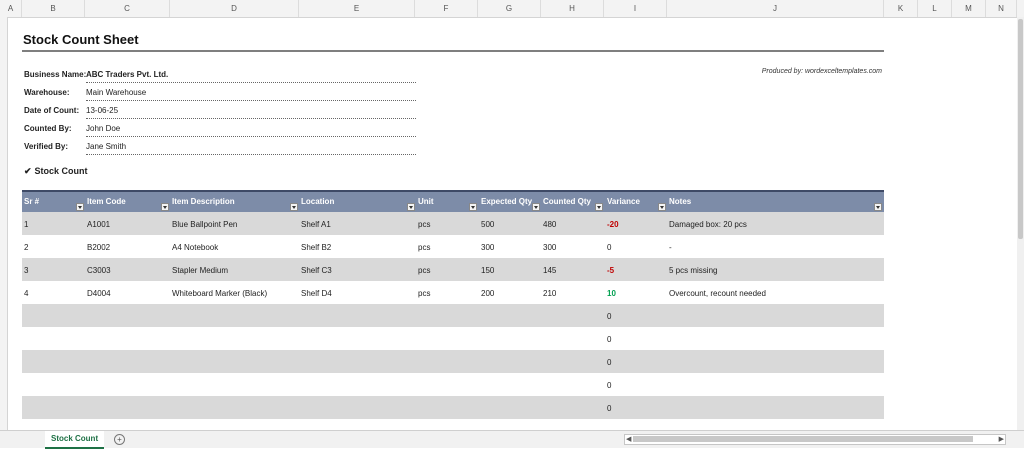 The height and width of the screenshot is (449, 1024). I want to click on header-variance: Variance, so click(623, 201).